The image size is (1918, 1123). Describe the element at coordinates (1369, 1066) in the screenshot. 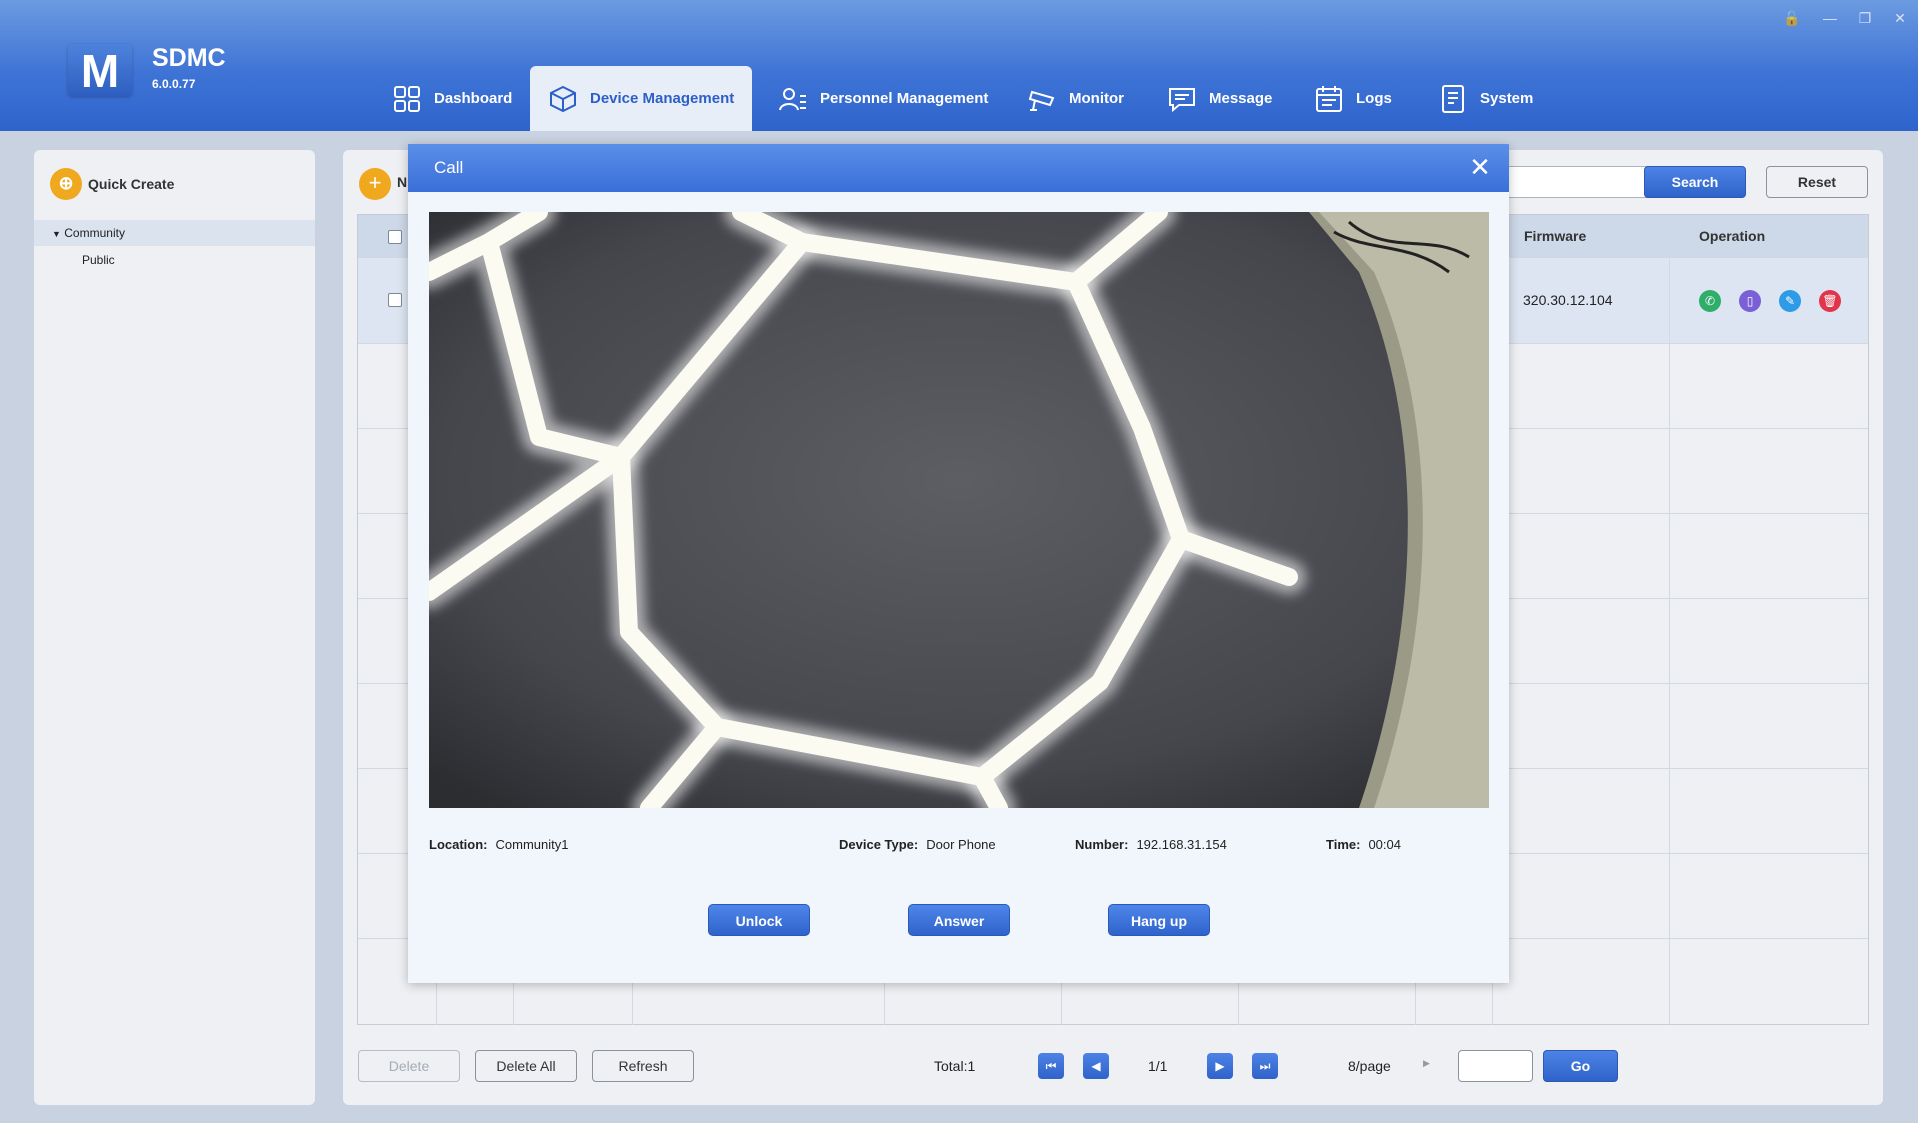

I see `per-page-select: 8/page` at that location.